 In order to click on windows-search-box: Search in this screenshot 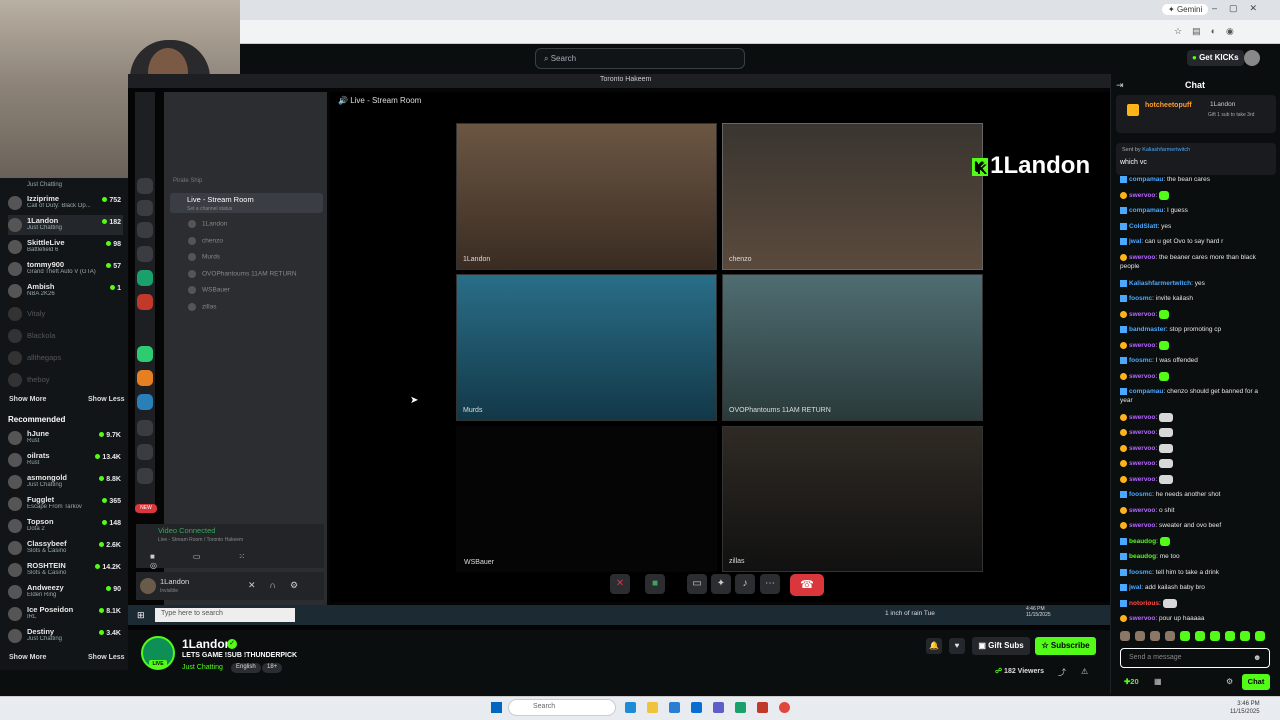, I will do `click(562, 707)`.